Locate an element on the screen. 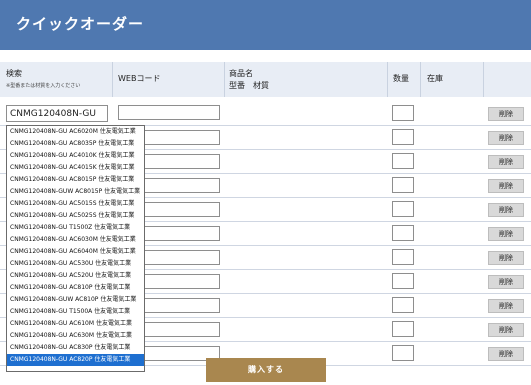 The image size is (531, 385). suggestion-item: CNMG120408N-GUW AC8015P 住友電気工業 is located at coordinates (75, 192).